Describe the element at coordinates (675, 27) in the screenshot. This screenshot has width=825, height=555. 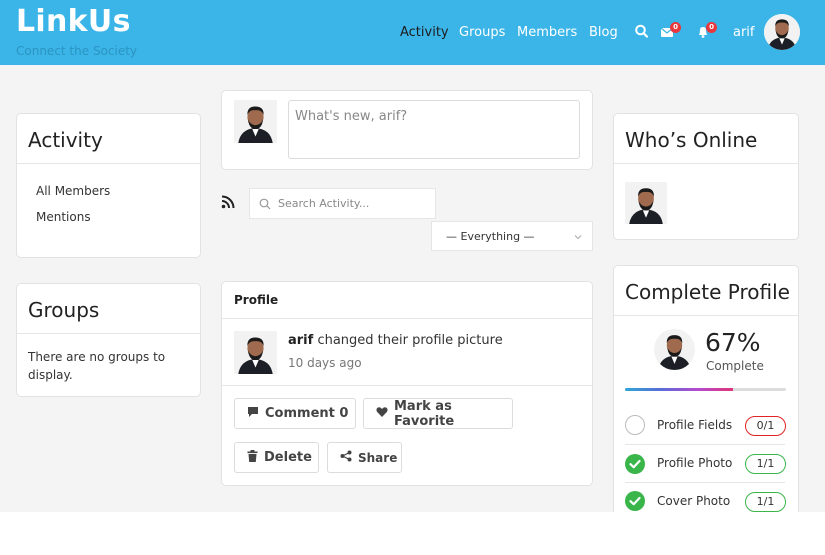
I see `messages-badge: 0` at that location.